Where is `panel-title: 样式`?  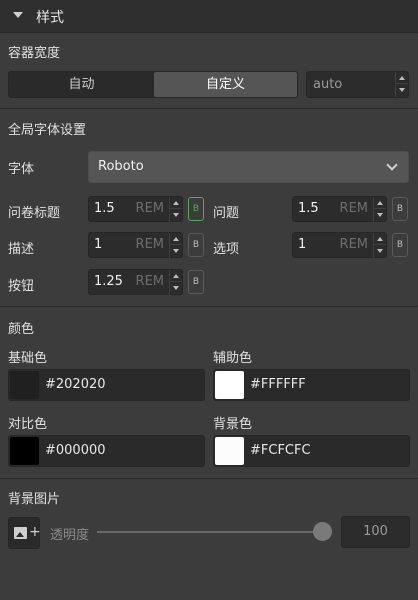 panel-title: 样式 is located at coordinates (50, 18).